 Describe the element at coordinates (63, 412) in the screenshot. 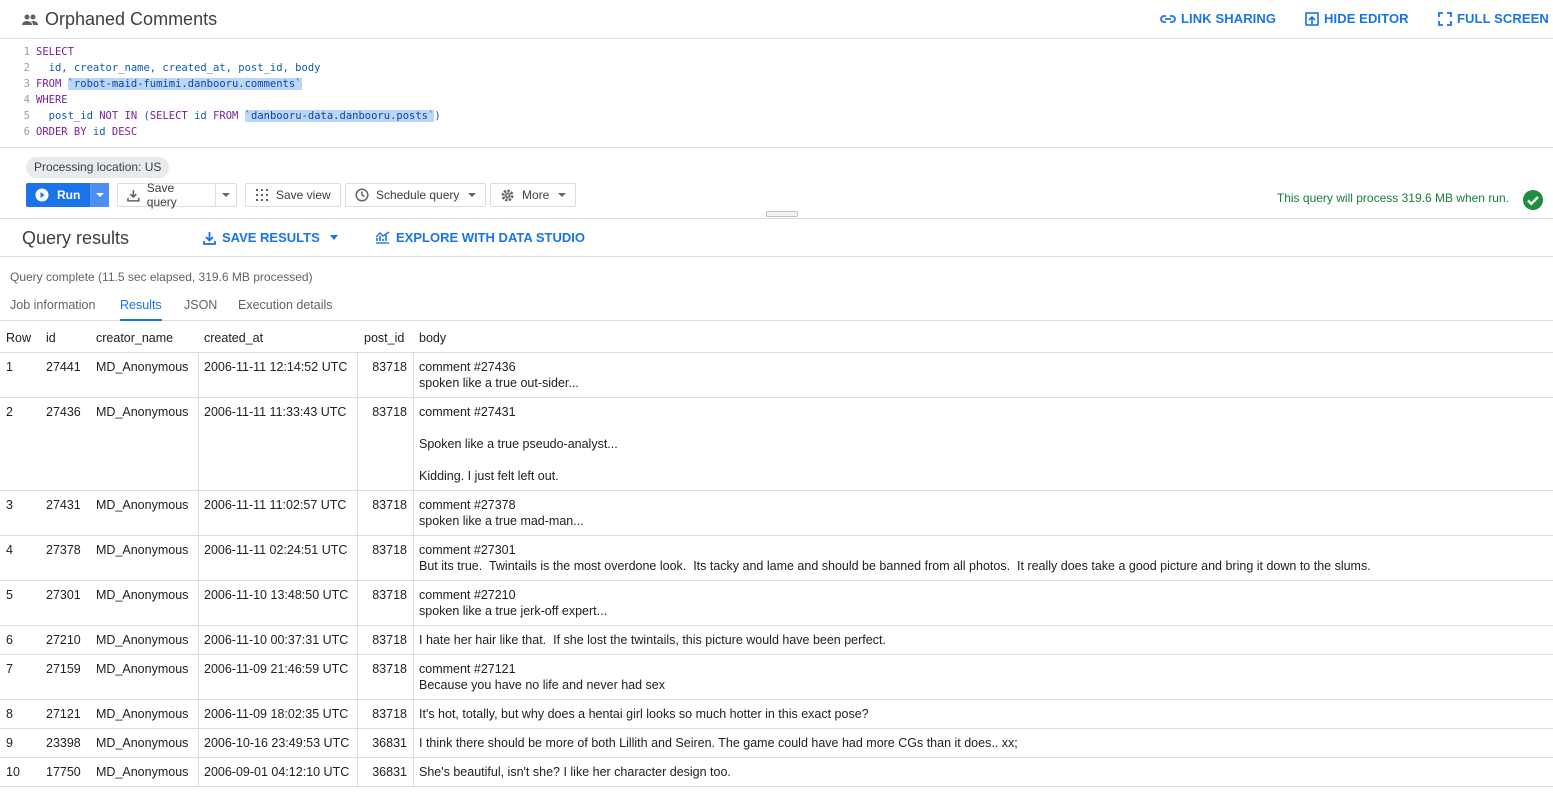

I see `cell-id: 27436` at that location.